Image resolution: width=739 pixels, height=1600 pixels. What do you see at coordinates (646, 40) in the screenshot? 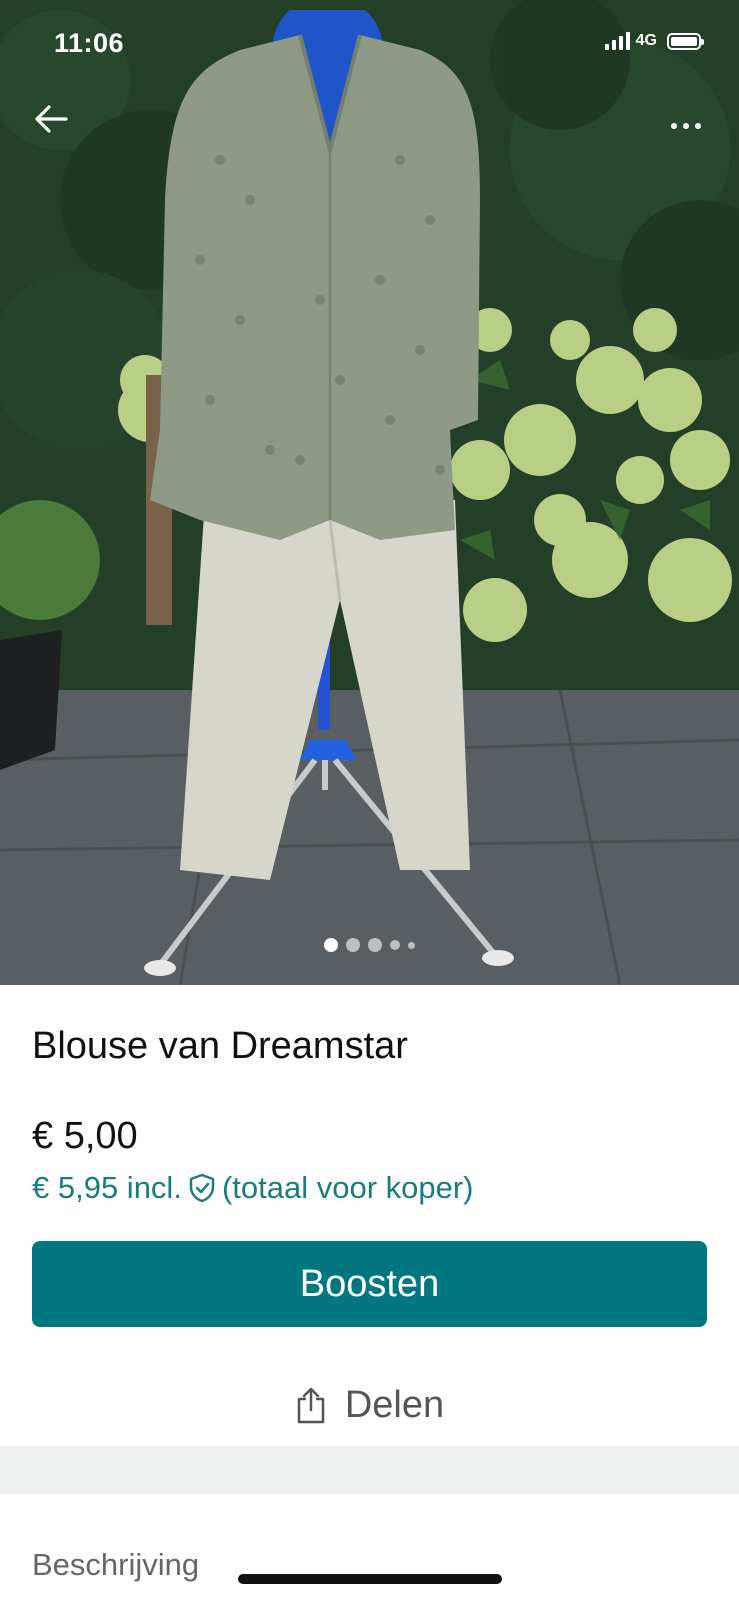
I see `network-type: 4G` at bounding box center [646, 40].